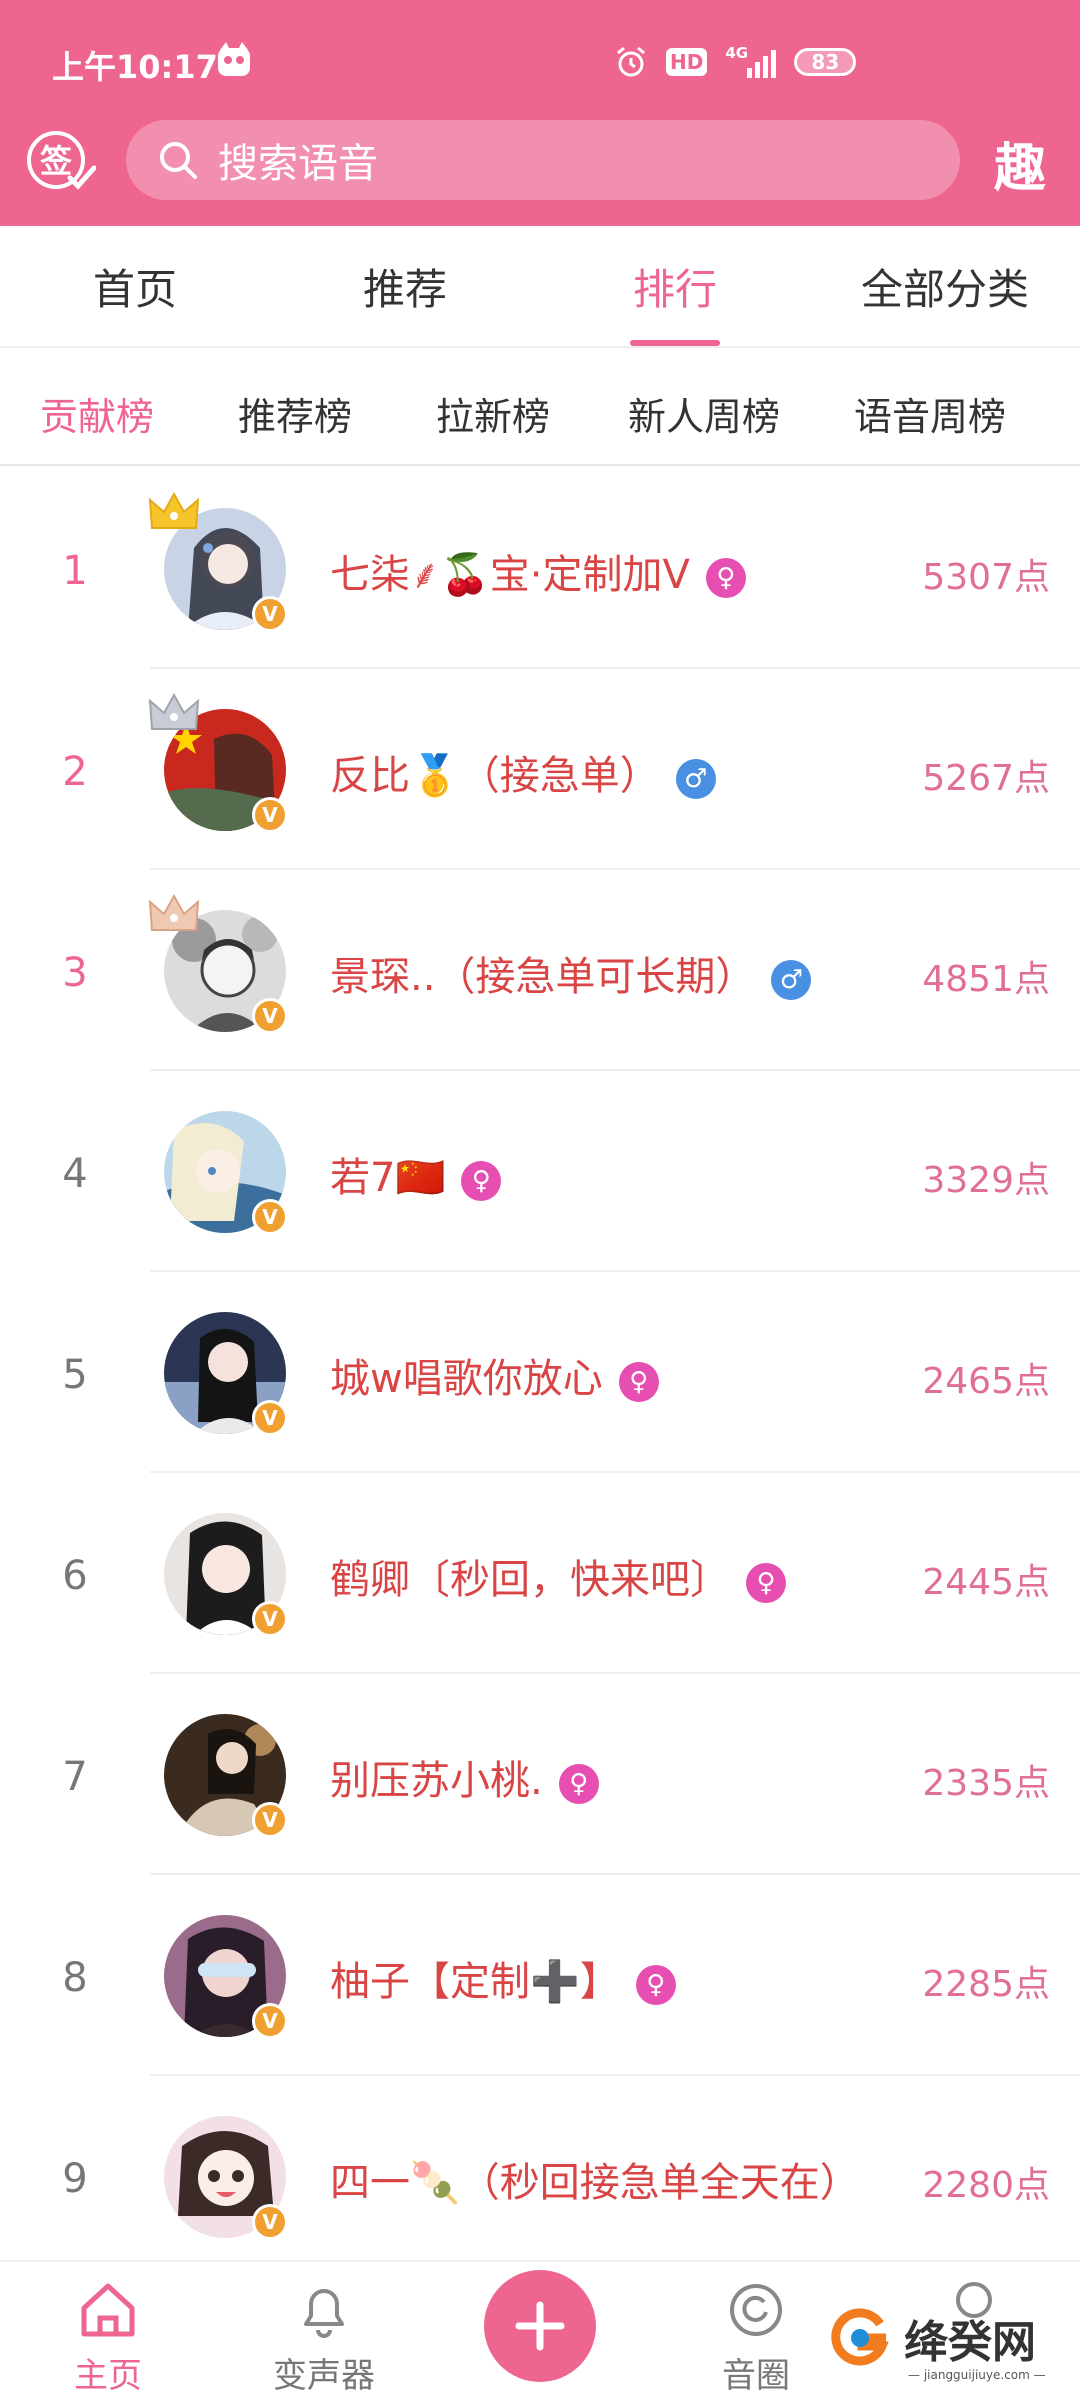 The width and height of the screenshot is (1080, 2400). I want to click on user-name: 景琛..（接急单可长期） ♂, so click(571, 973).